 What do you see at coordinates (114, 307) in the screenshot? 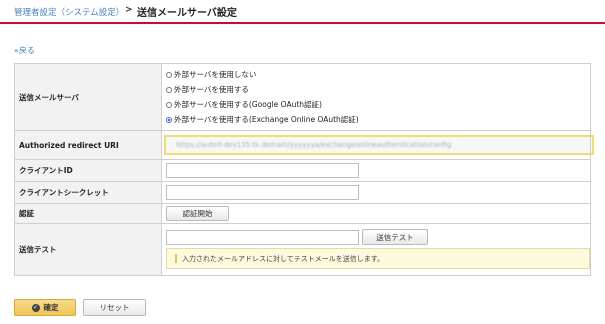
I see `reset-button: リセット` at bounding box center [114, 307].